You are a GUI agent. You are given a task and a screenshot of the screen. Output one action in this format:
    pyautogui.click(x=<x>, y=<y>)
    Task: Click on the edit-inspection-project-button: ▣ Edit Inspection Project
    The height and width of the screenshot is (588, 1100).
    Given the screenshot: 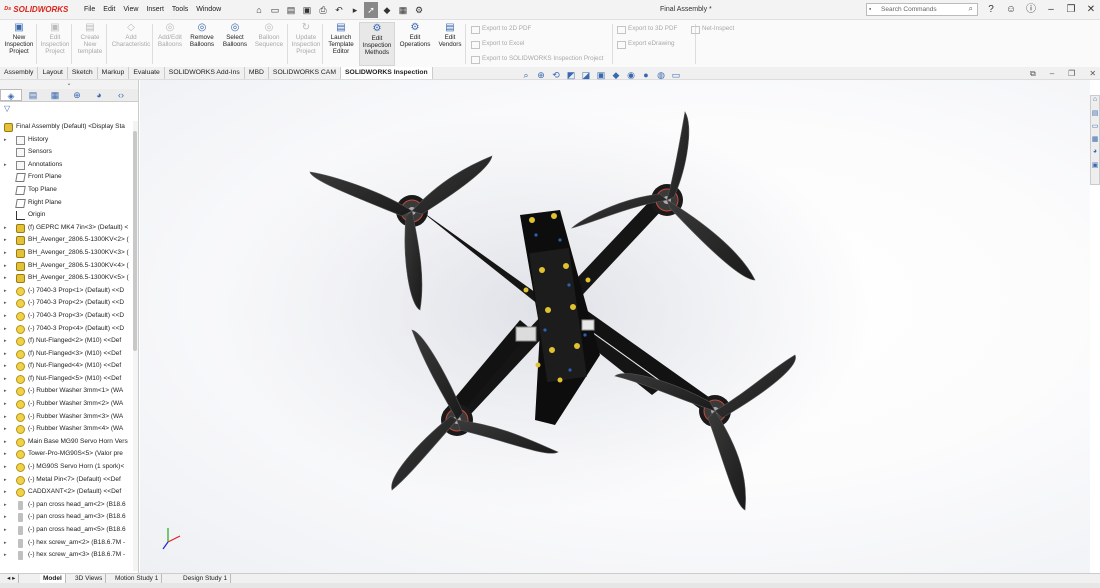 What is the action you would take?
    pyautogui.click(x=55, y=44)
    